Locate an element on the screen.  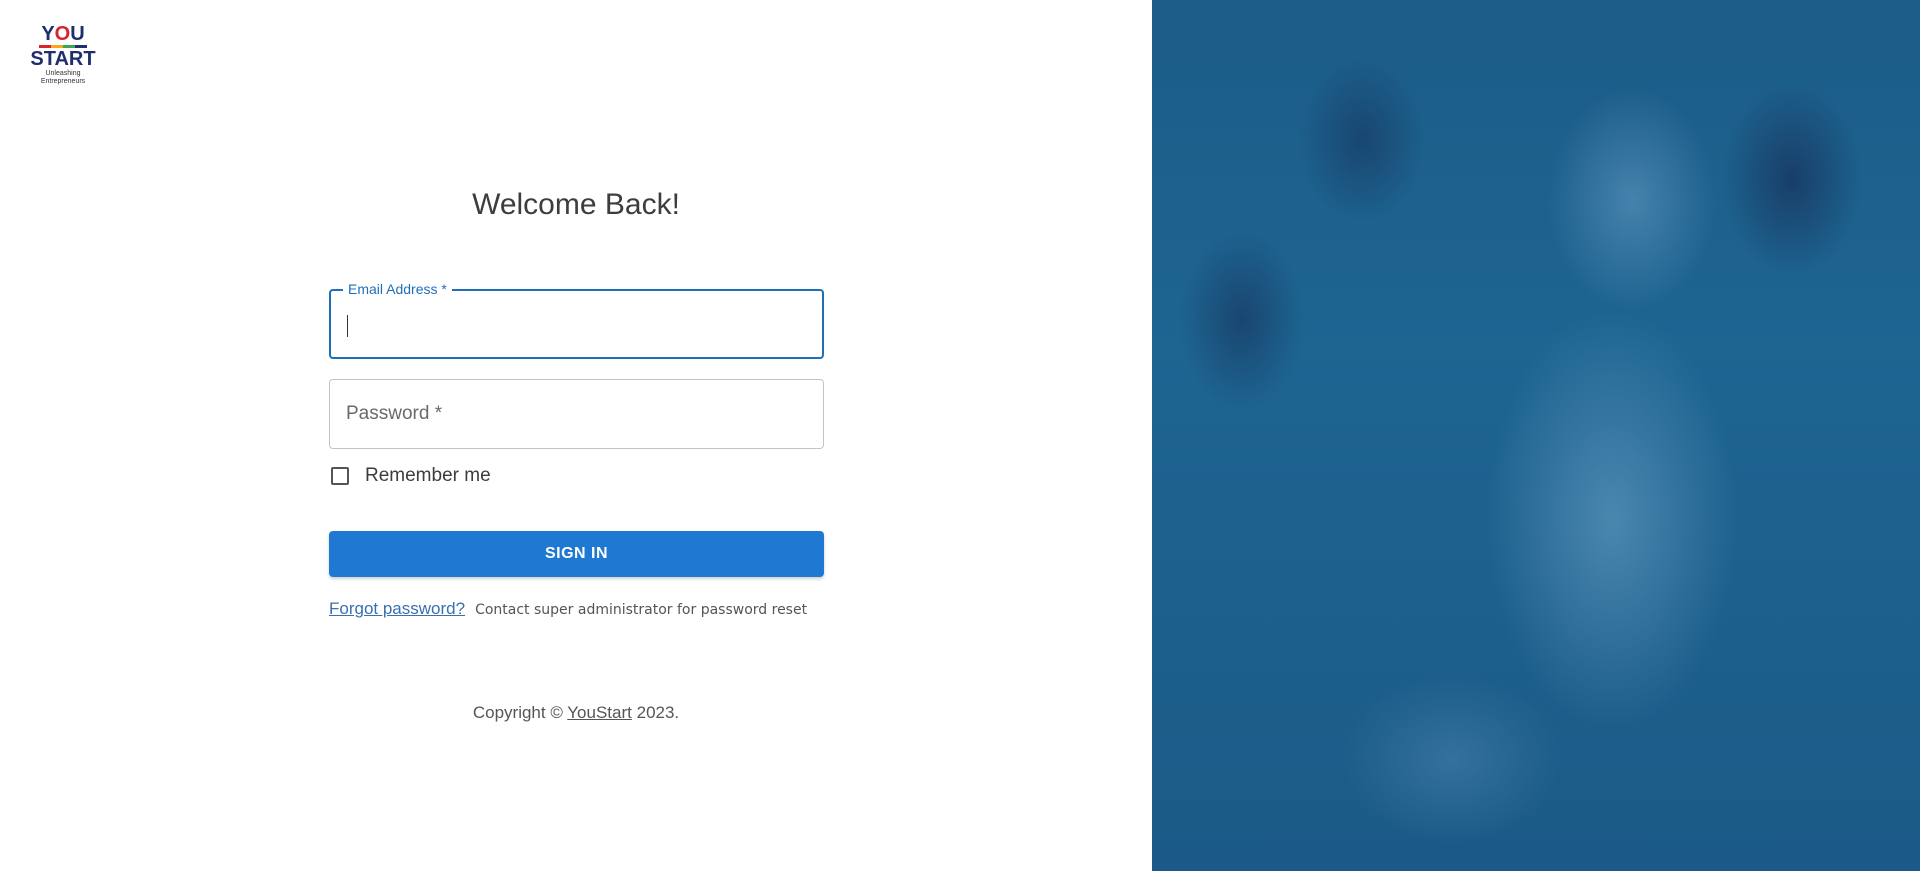
youstart-logo: YOU START Unleashing Entrepreneurs is located at coordinates (63, 54).